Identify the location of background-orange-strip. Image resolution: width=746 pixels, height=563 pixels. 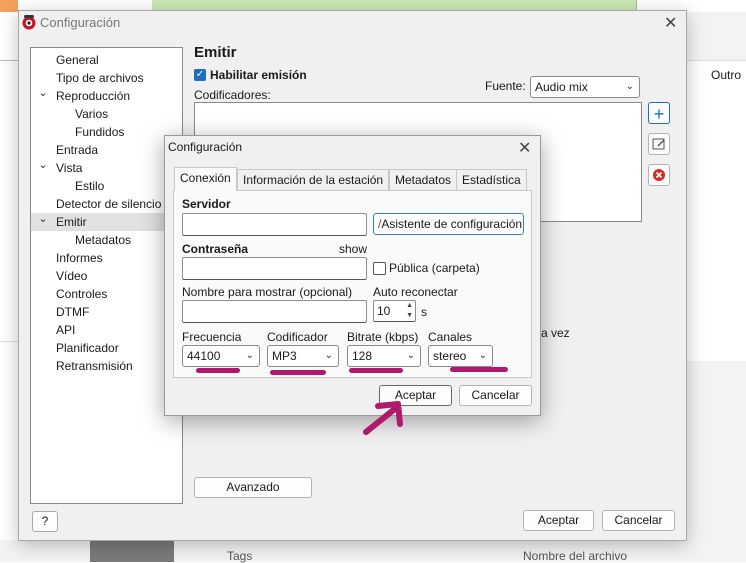
(9, 6).